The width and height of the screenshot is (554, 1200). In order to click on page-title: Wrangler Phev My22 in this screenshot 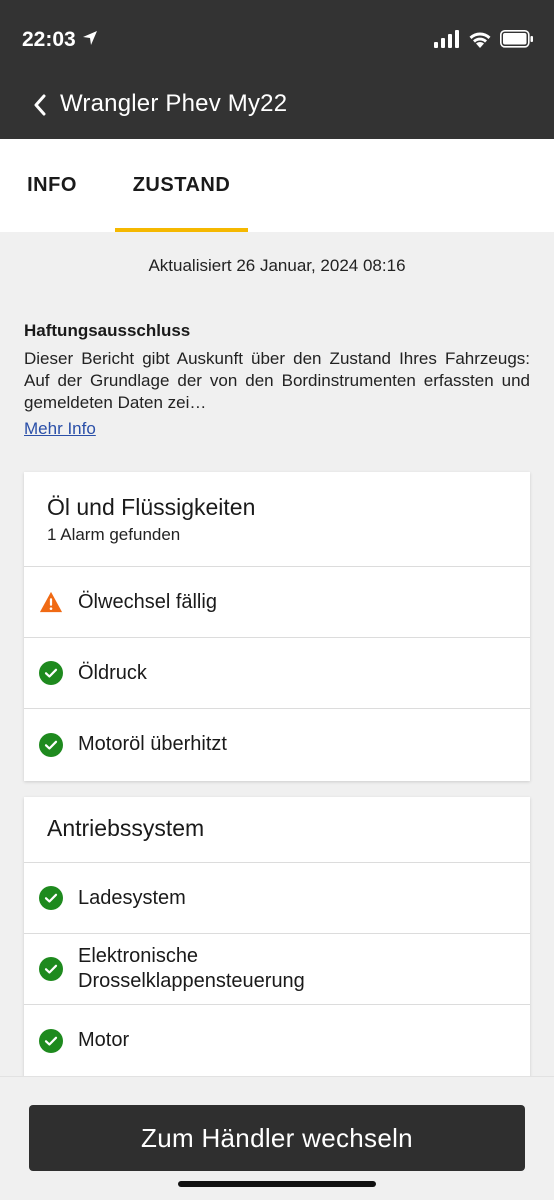, I will do `click(174, 103)`.